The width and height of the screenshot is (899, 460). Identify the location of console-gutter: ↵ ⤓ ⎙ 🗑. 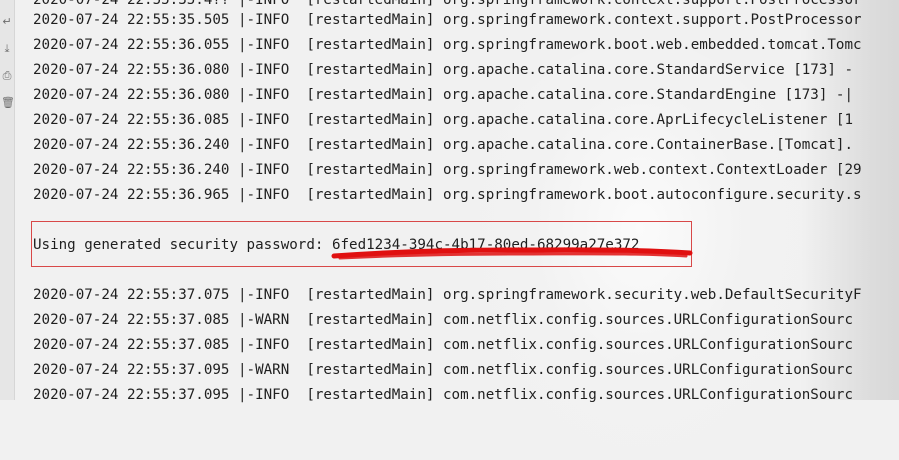
(7, 200).